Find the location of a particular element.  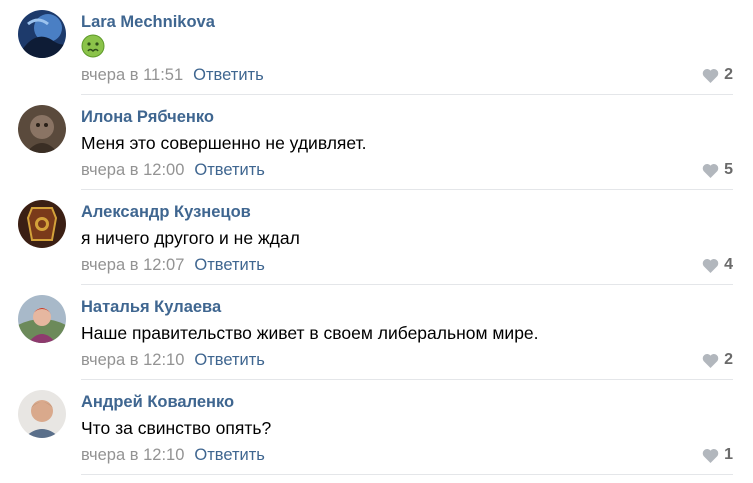

comment-meta: вчера в 12:00 Ответить is located at coordinates (173, 170).